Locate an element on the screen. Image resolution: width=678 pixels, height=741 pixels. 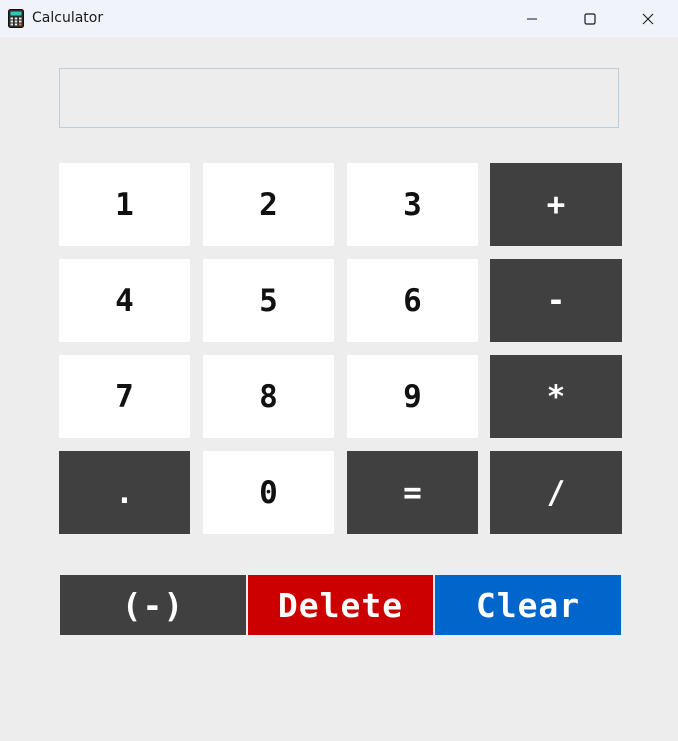
key-3: 3 is located at coordinates (412, 204).